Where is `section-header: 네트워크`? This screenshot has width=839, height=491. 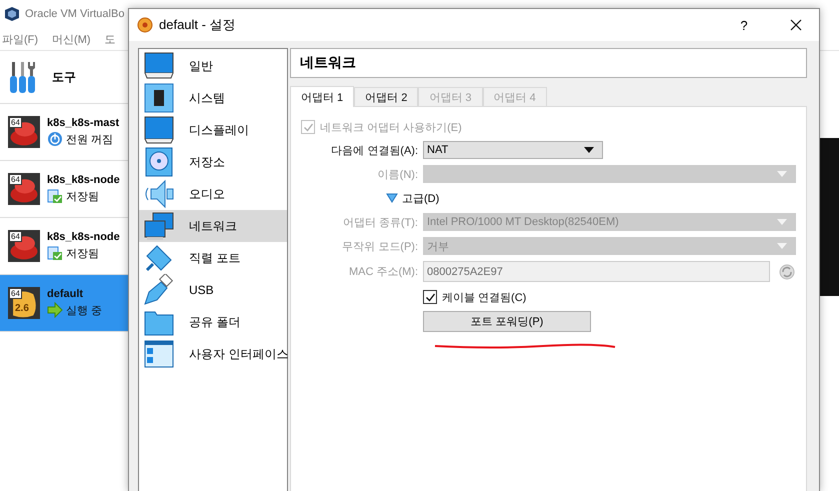
section-header: 네트워크 is located at coordinates (548, 63).